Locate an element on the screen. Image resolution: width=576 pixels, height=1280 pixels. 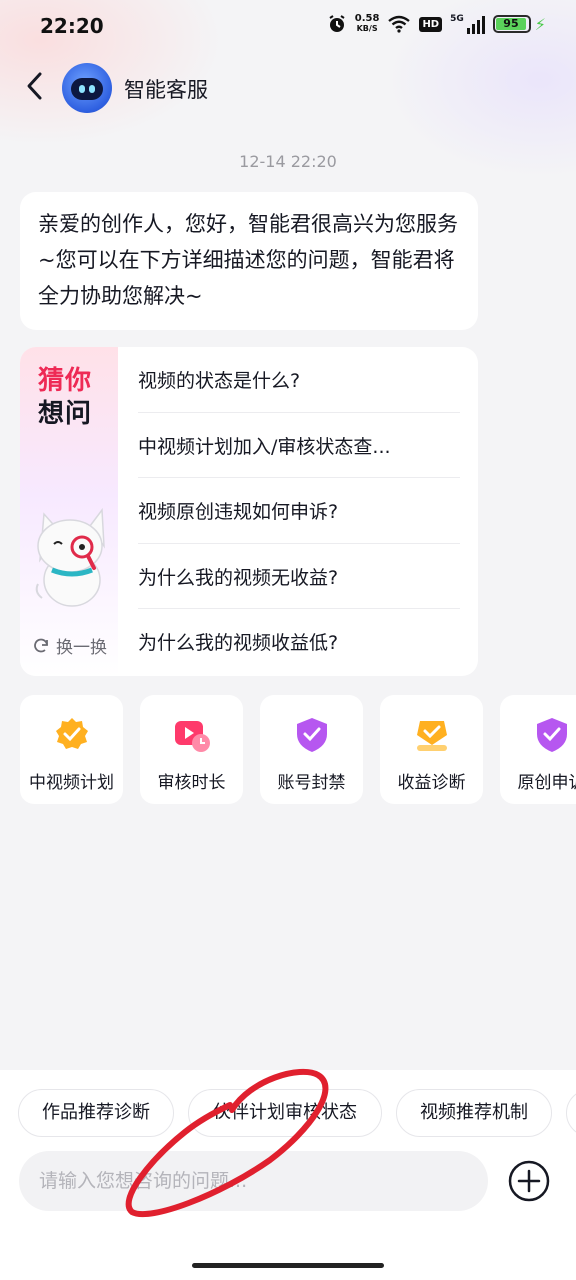
signal-icon: 5G is located at coordinates (467, 24).